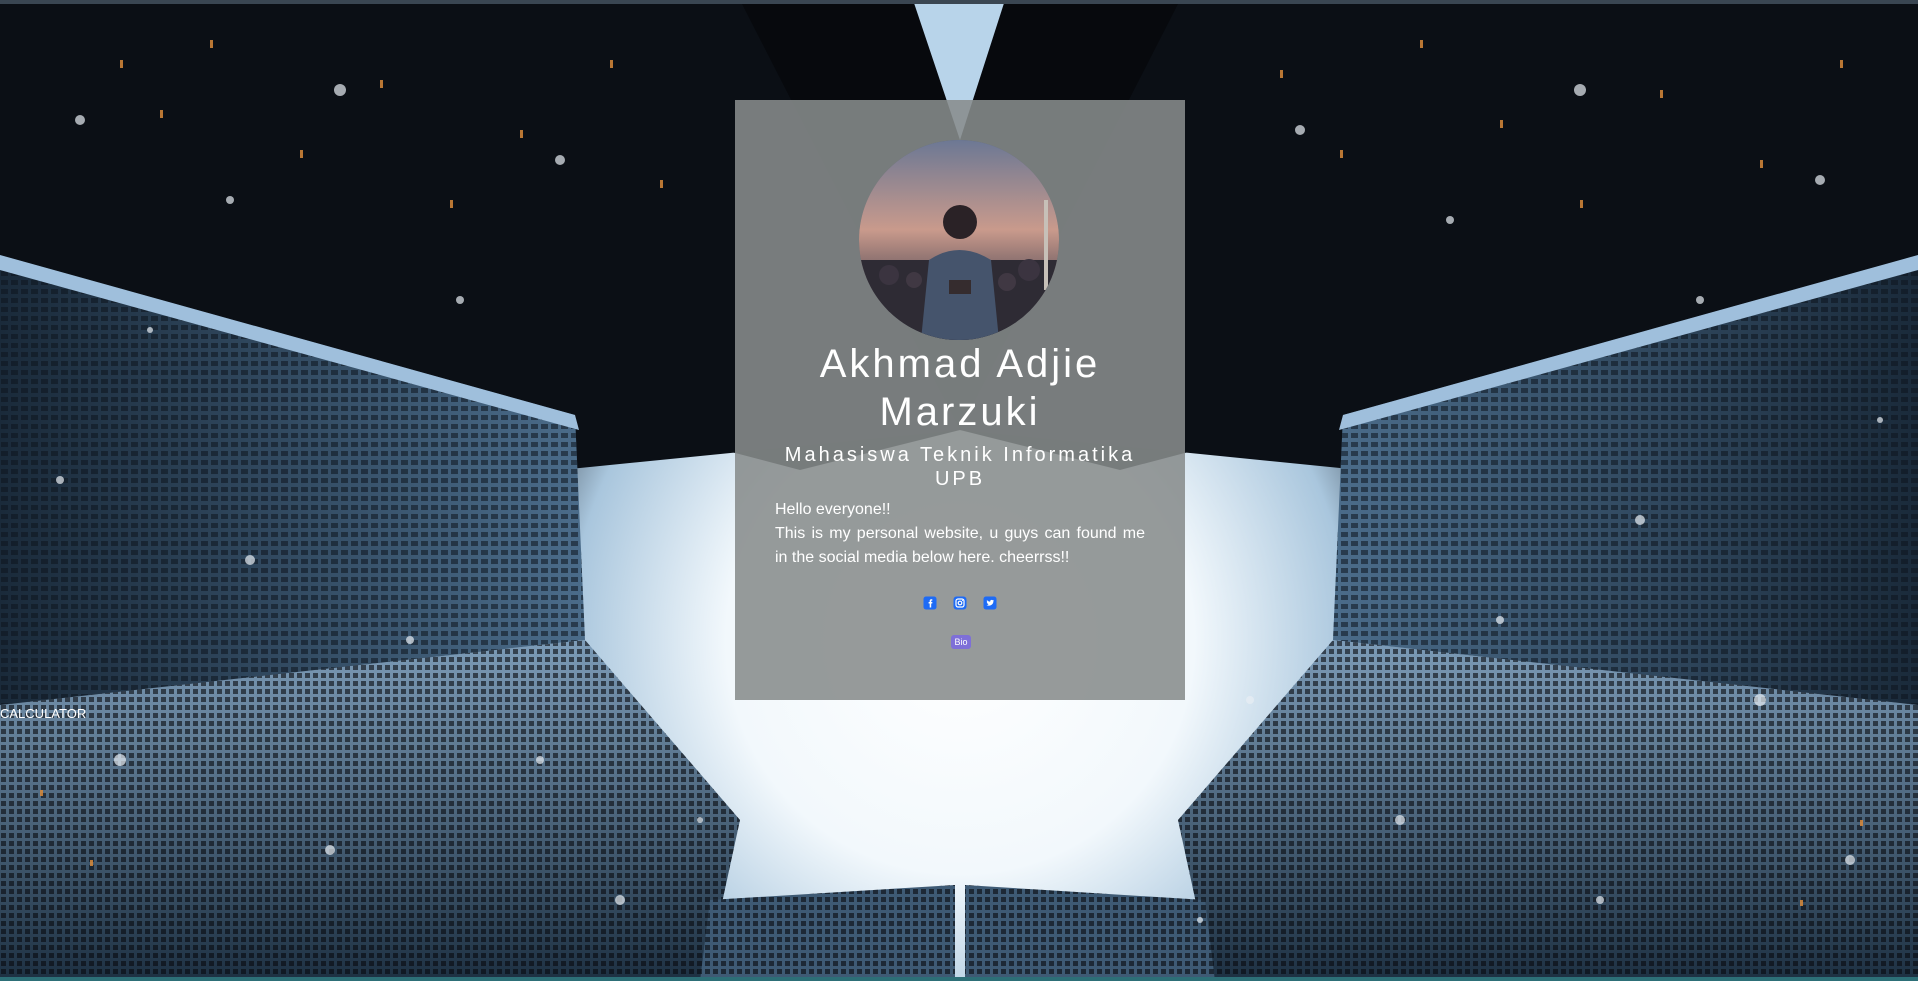 Image resolution: width=1918 pixels, height=981 pixels. What do you see at coordinates (43, 714) in the screenshot?
I see `calculator-link: CALCULATOR` at bounding box center [43, 714].